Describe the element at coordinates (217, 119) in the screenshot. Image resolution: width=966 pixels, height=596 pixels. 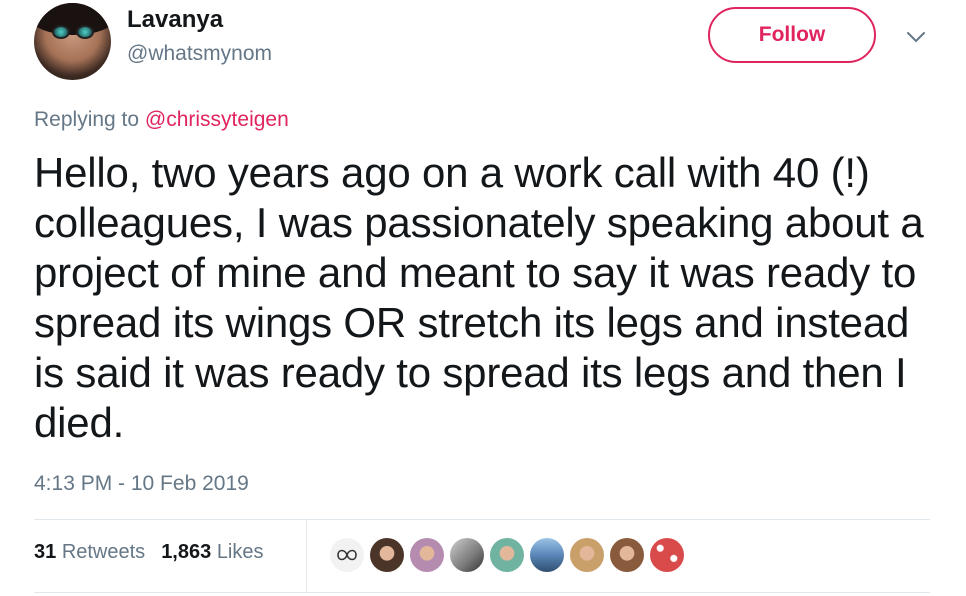
I see `reply-target-link: @chrissyteigen` at that location.